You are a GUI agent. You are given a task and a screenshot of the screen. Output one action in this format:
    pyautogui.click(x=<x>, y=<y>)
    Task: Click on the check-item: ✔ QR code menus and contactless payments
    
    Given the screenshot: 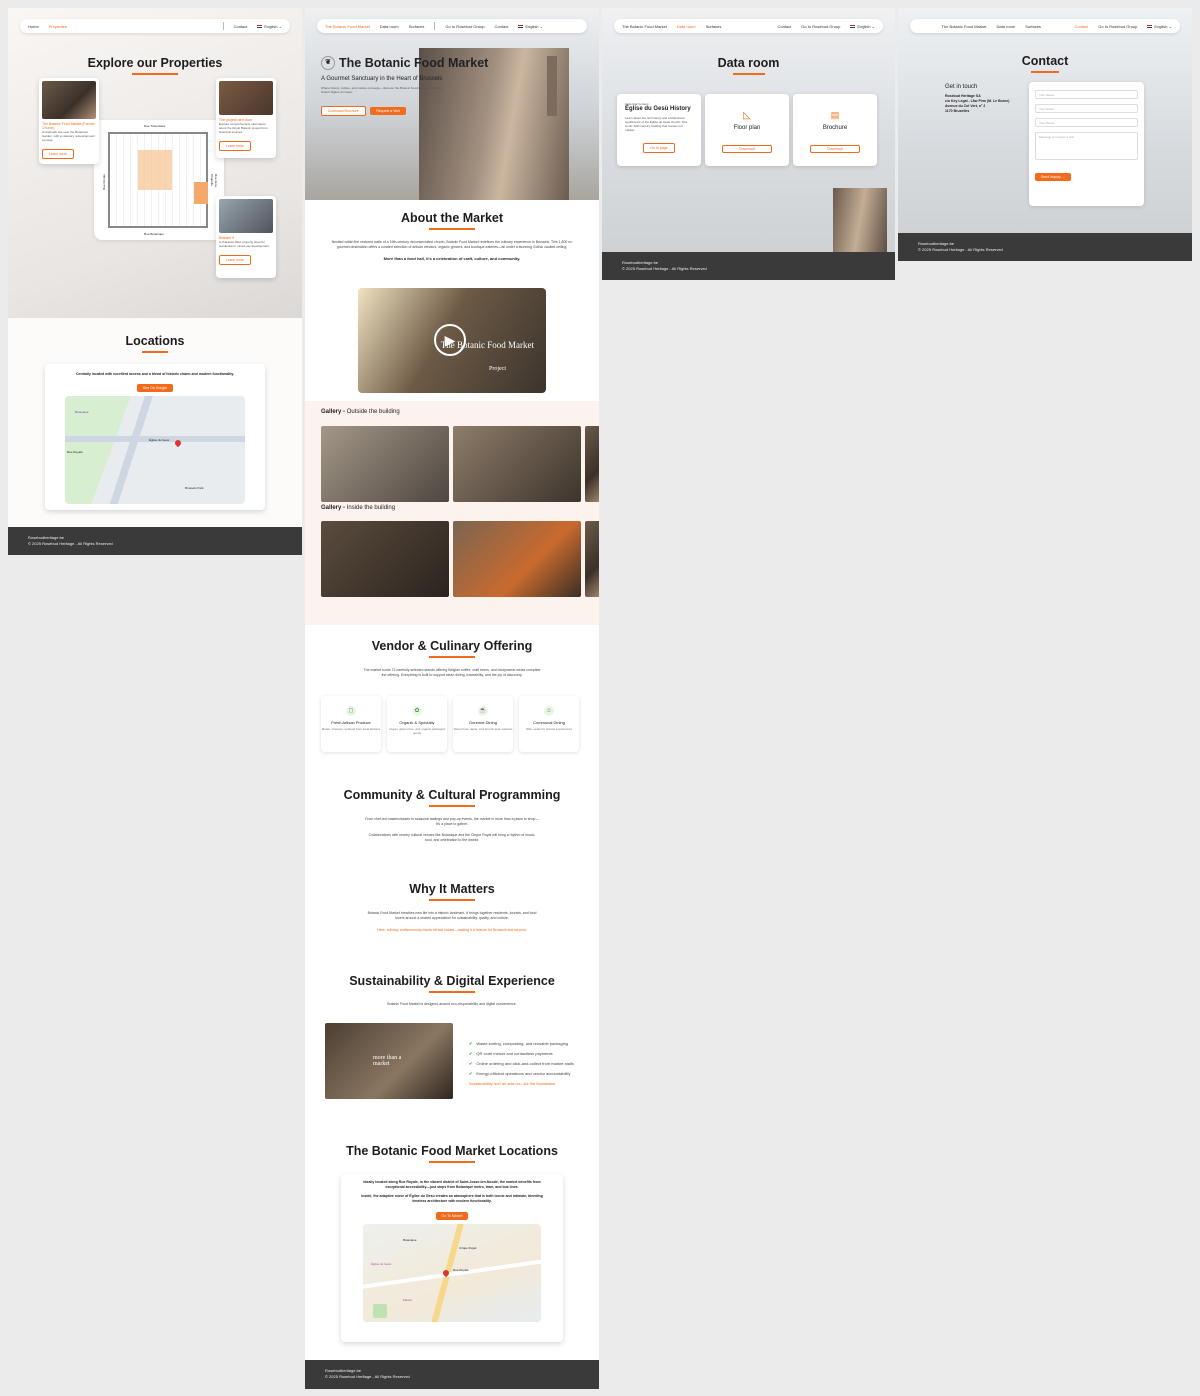 What is the action you would take?
    pyautogui.click(x=531, y=1053)
    